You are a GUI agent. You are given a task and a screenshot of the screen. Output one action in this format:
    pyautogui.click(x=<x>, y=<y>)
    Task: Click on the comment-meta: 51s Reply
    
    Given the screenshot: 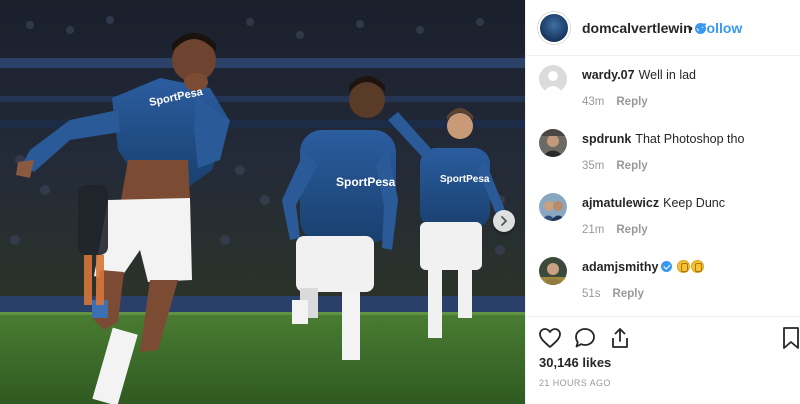 What is the action you would take?
    pyautogui.click(x=613, y=294)
    